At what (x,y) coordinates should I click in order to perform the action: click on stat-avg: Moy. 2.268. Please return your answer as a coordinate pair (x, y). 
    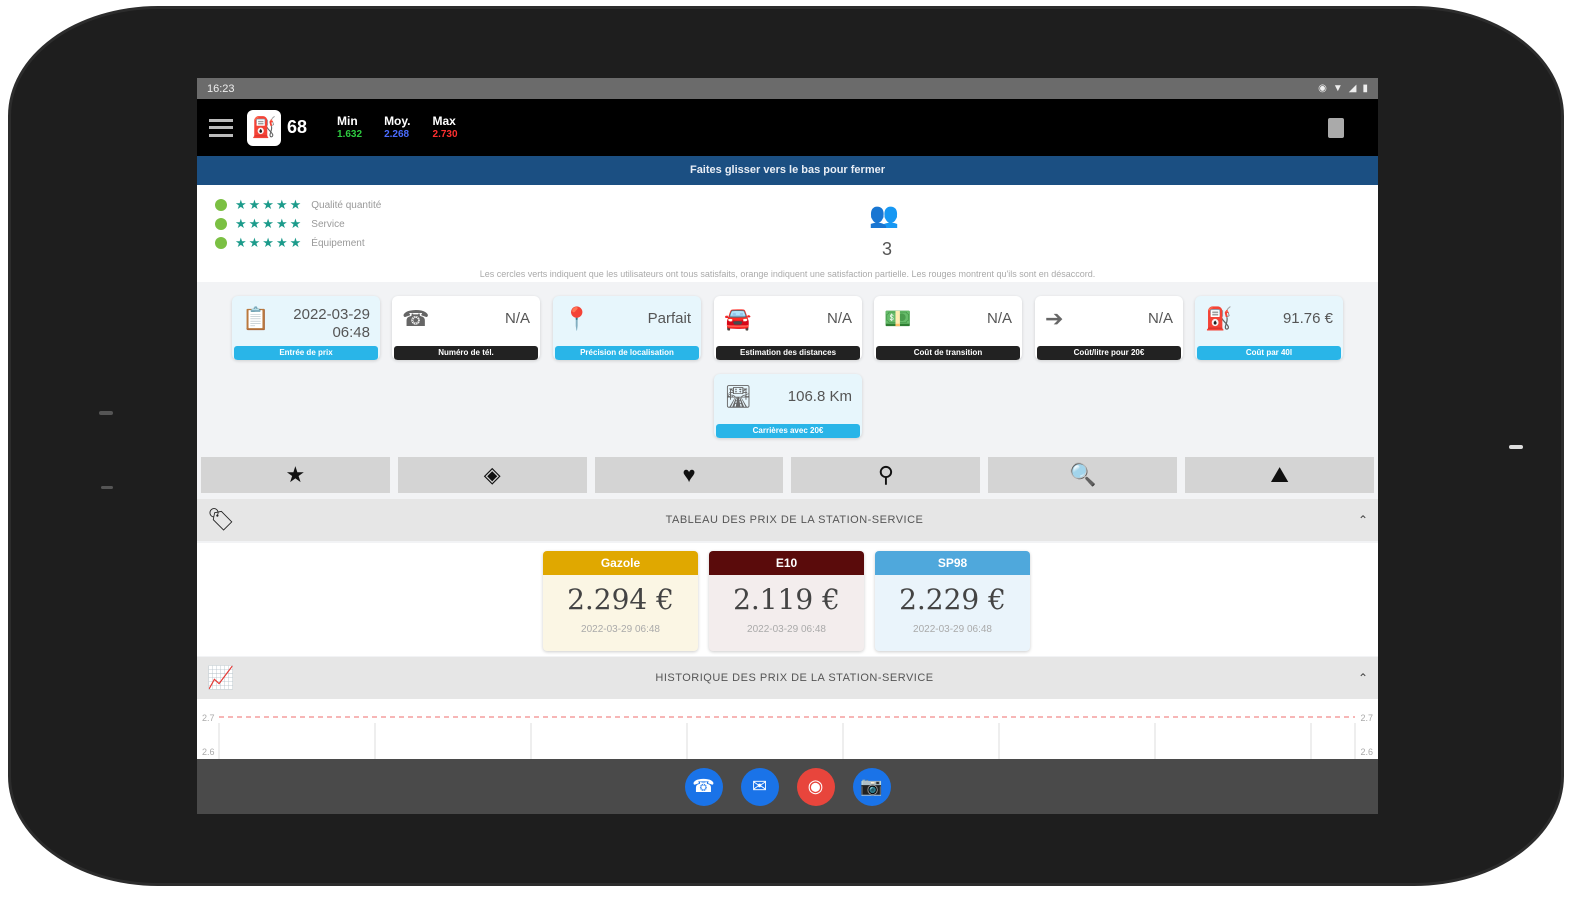
    Looking at the image, I should click on (397, 126).